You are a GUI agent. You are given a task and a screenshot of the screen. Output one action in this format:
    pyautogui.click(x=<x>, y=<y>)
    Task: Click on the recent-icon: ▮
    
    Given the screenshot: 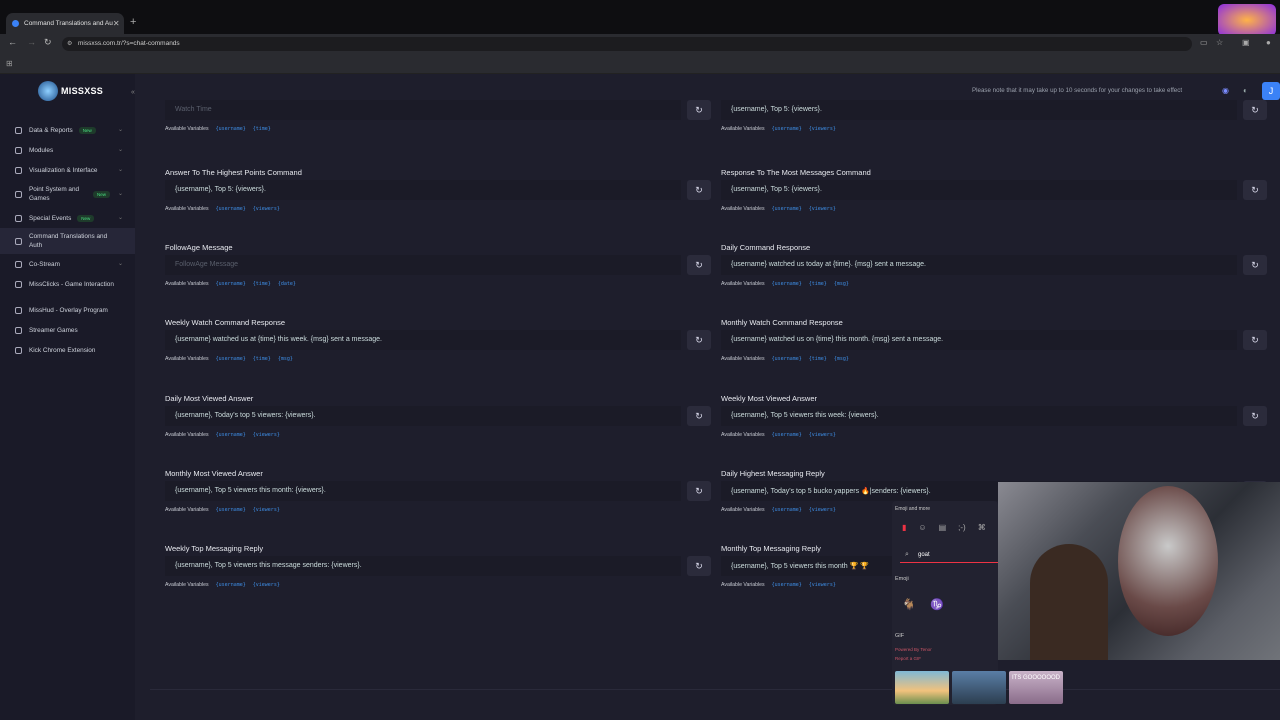 What is the action you would take?
    pyautogui.click(x=904, y=527)
    